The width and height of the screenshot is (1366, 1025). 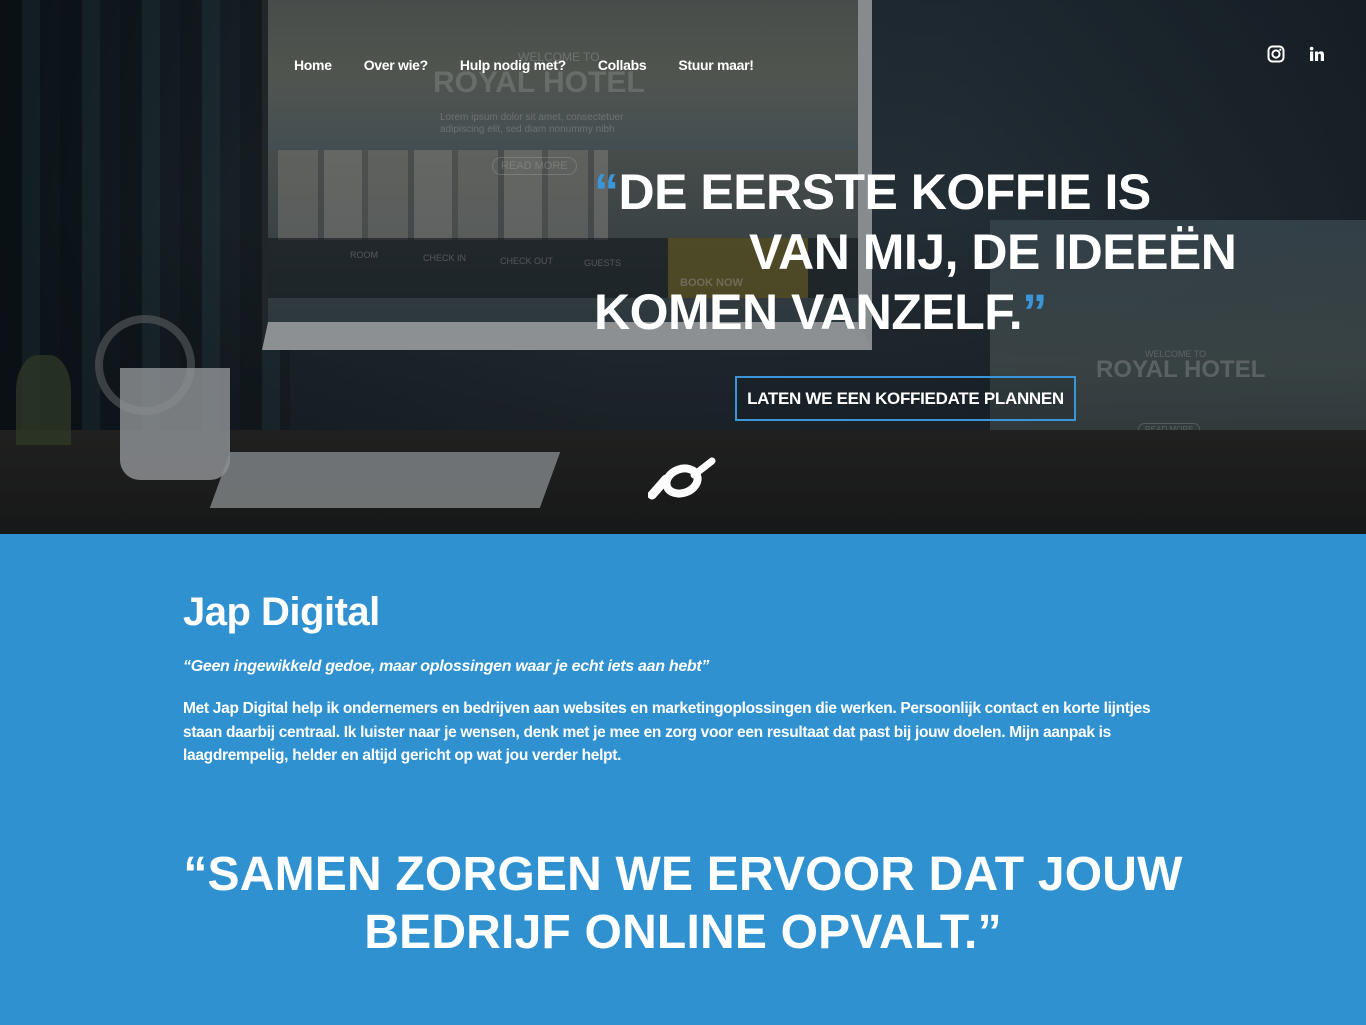 What do you see at coordinates (993, 252) in the screenshot?
I see `hero-quote-line-2: VAN MIJ, DE IDEEËN` at bounding box center [993, 252].